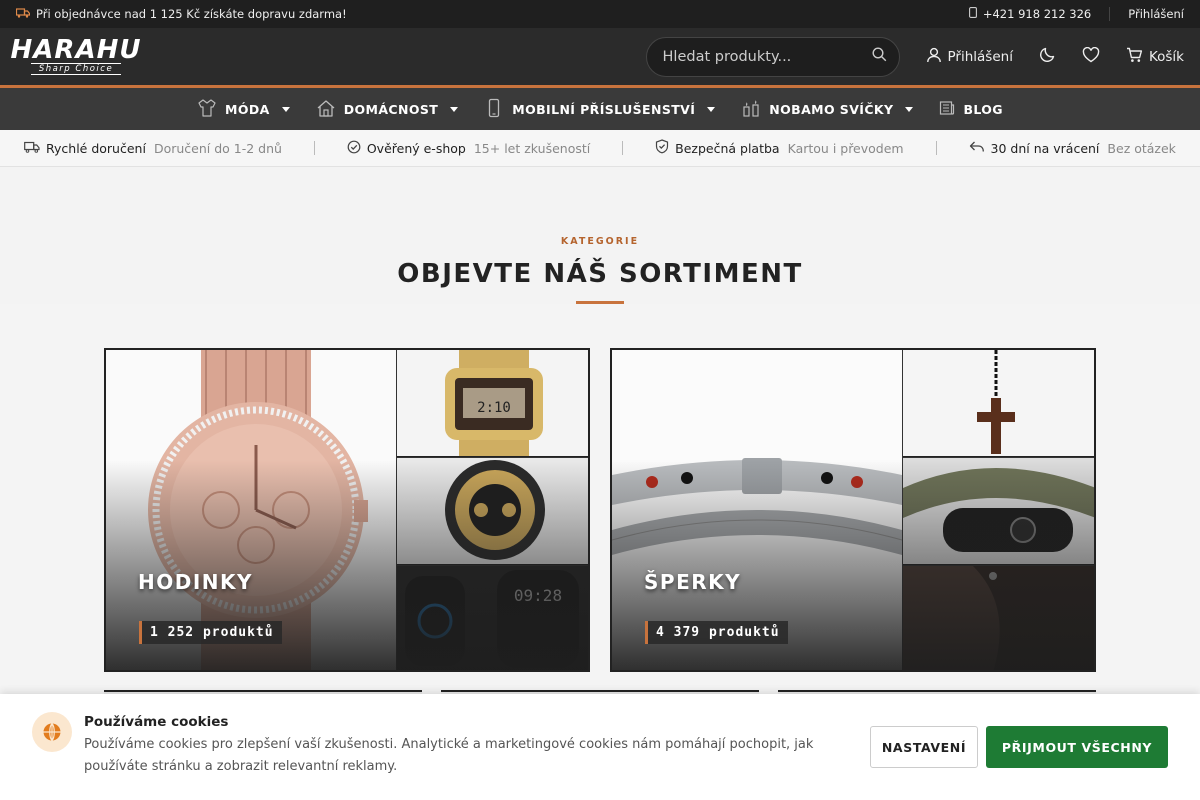 The image size is (1200, 800). Describe the element at coordinates (727, 148) in the screenshot. I see `usp-title: Bezpečná platba` at that location.